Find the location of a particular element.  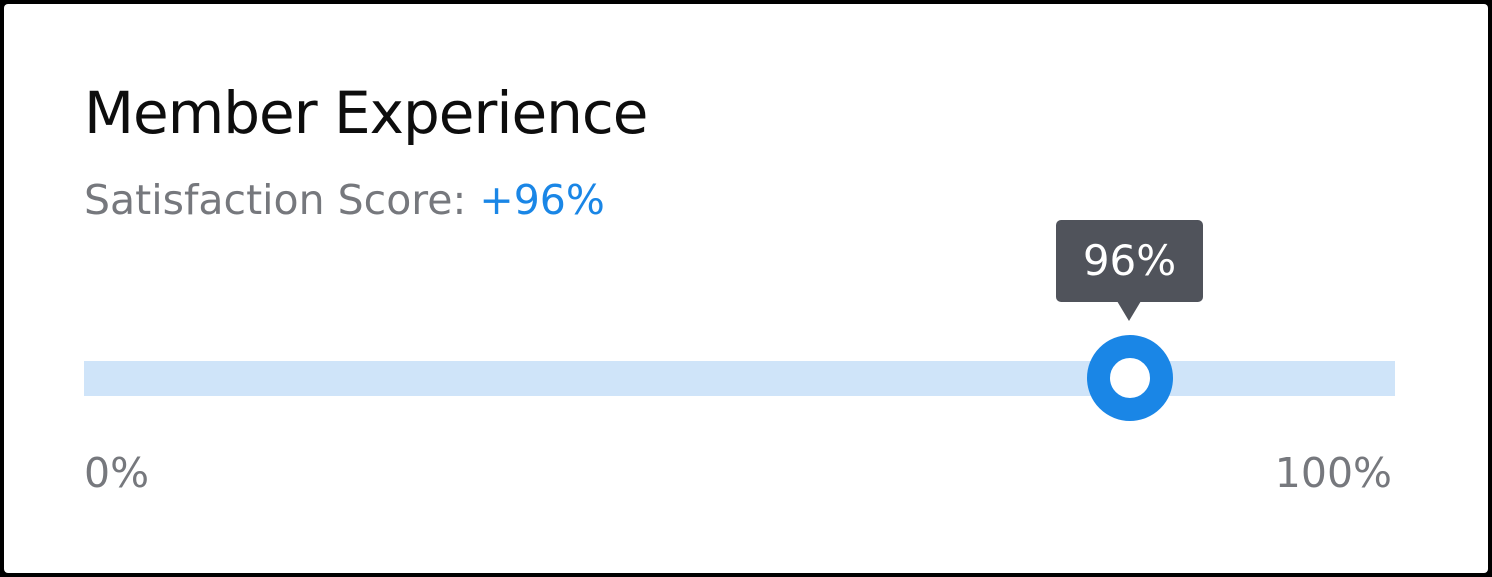

card-title: Member Experience is located at coordinates (366, 113).